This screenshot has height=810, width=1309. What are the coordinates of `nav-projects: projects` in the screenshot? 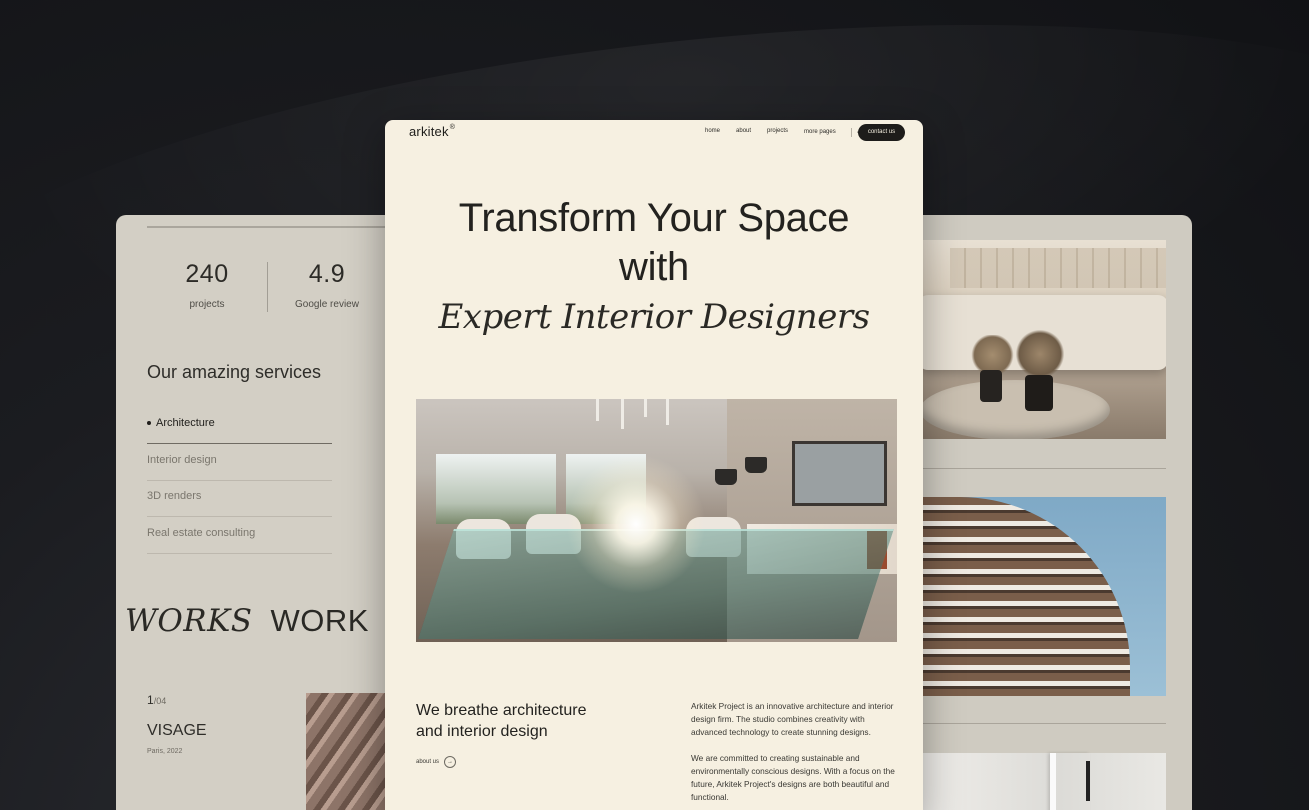 It's located at (777, 131).